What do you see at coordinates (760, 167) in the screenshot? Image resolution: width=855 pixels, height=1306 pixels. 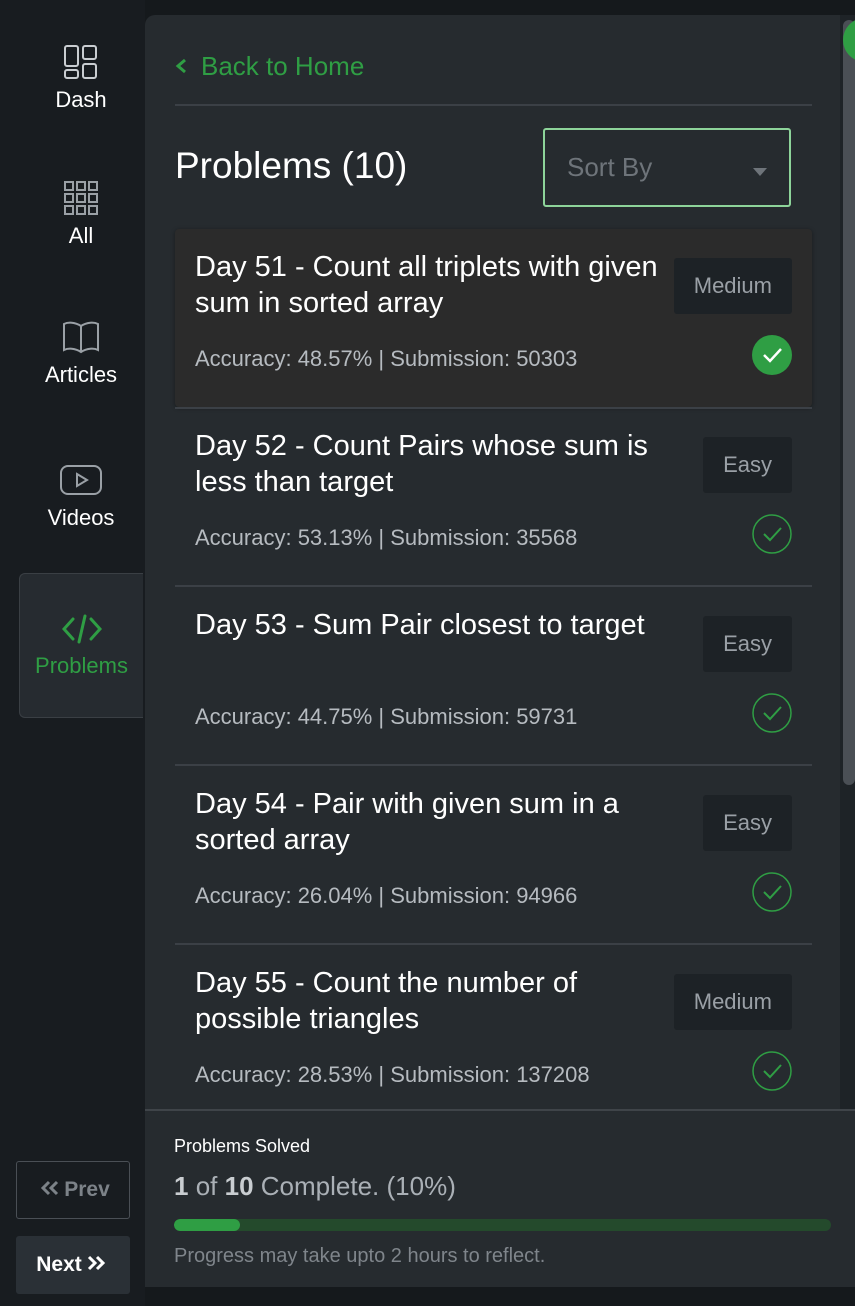 I see `caret-down-icon` at bounding box center [760, 167].